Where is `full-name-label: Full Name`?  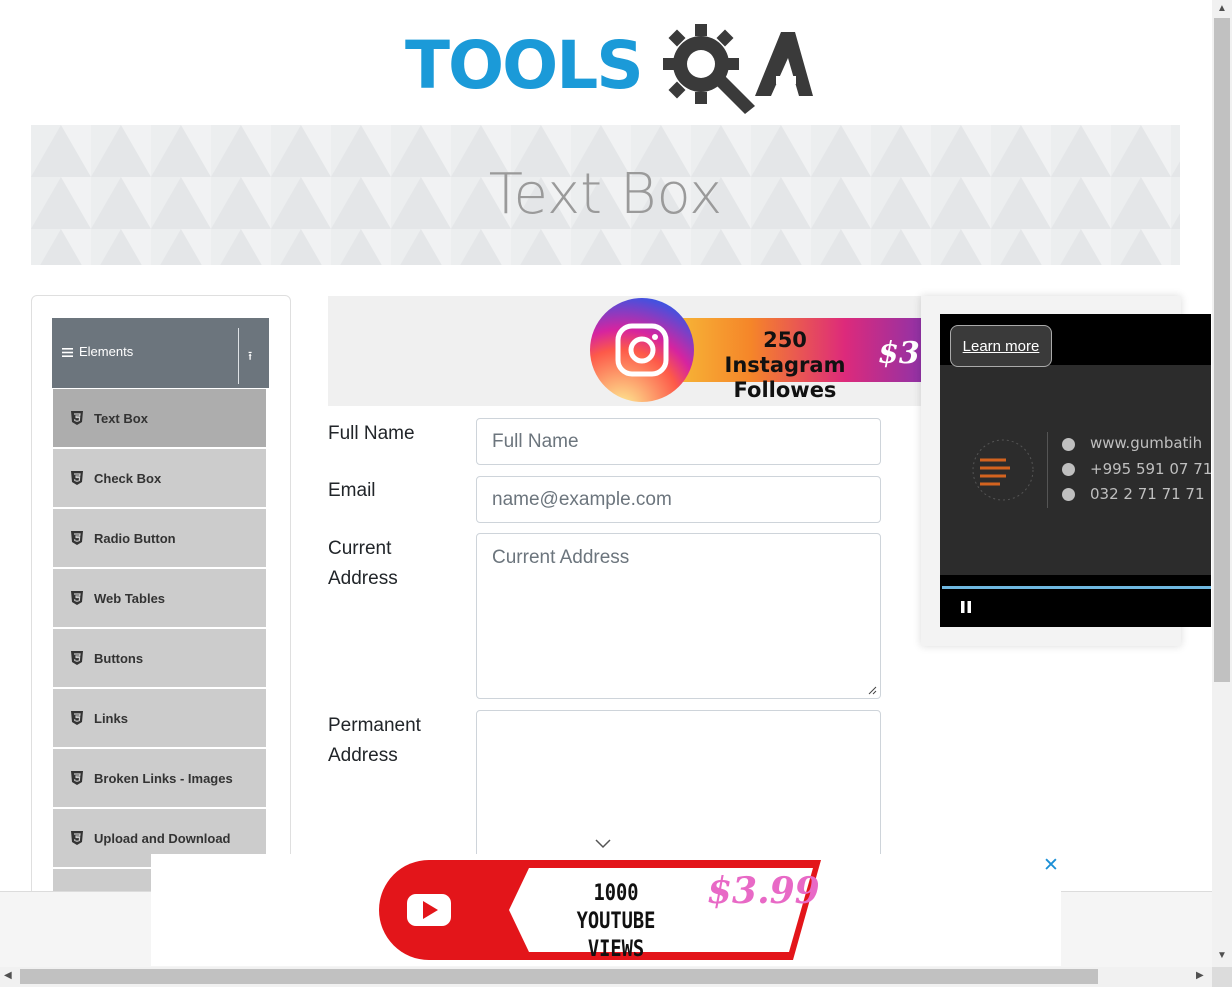 full-name-label: Full Name is located at coordinates (371, 433).